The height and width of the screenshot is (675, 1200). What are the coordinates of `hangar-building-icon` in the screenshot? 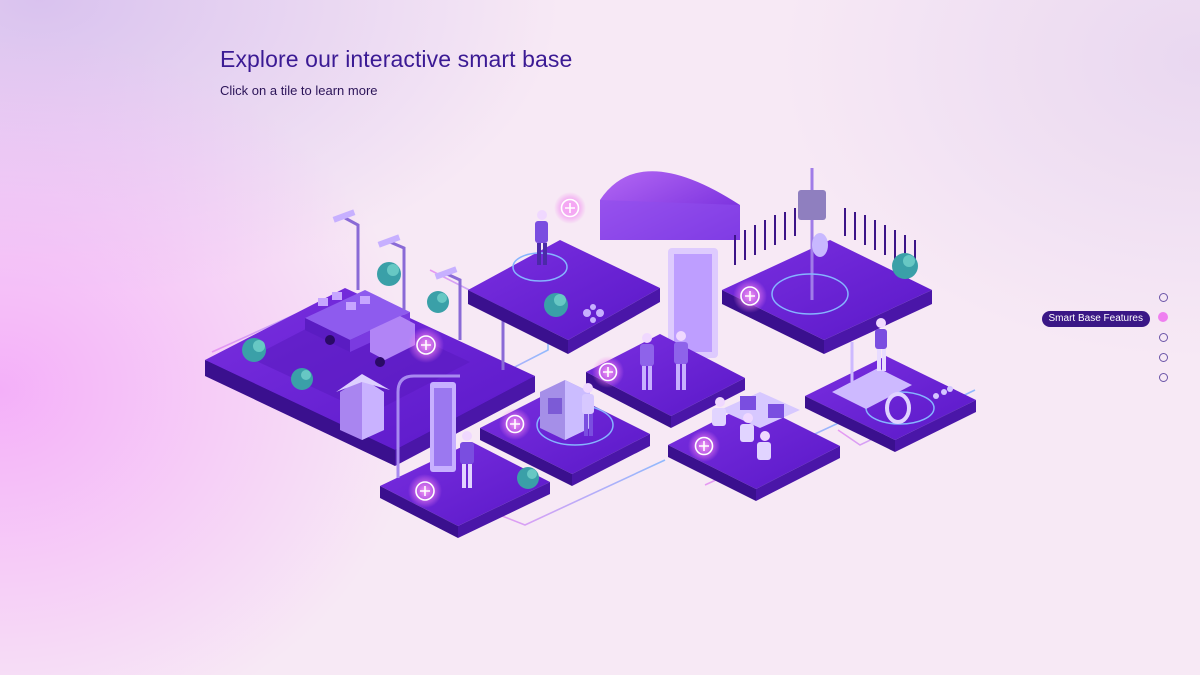 It's located at (670, 264).